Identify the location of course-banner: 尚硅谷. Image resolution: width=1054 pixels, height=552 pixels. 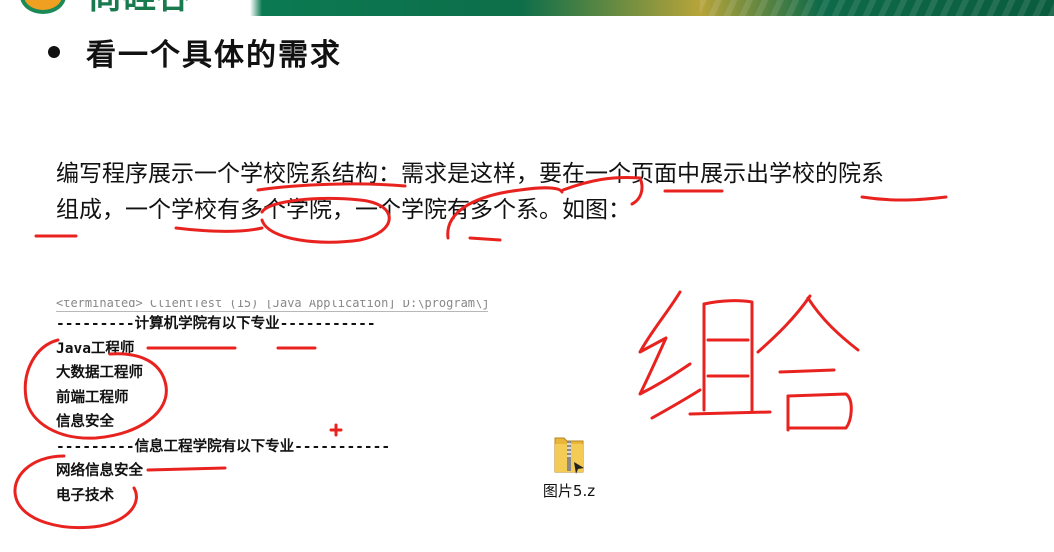
(527, 8).